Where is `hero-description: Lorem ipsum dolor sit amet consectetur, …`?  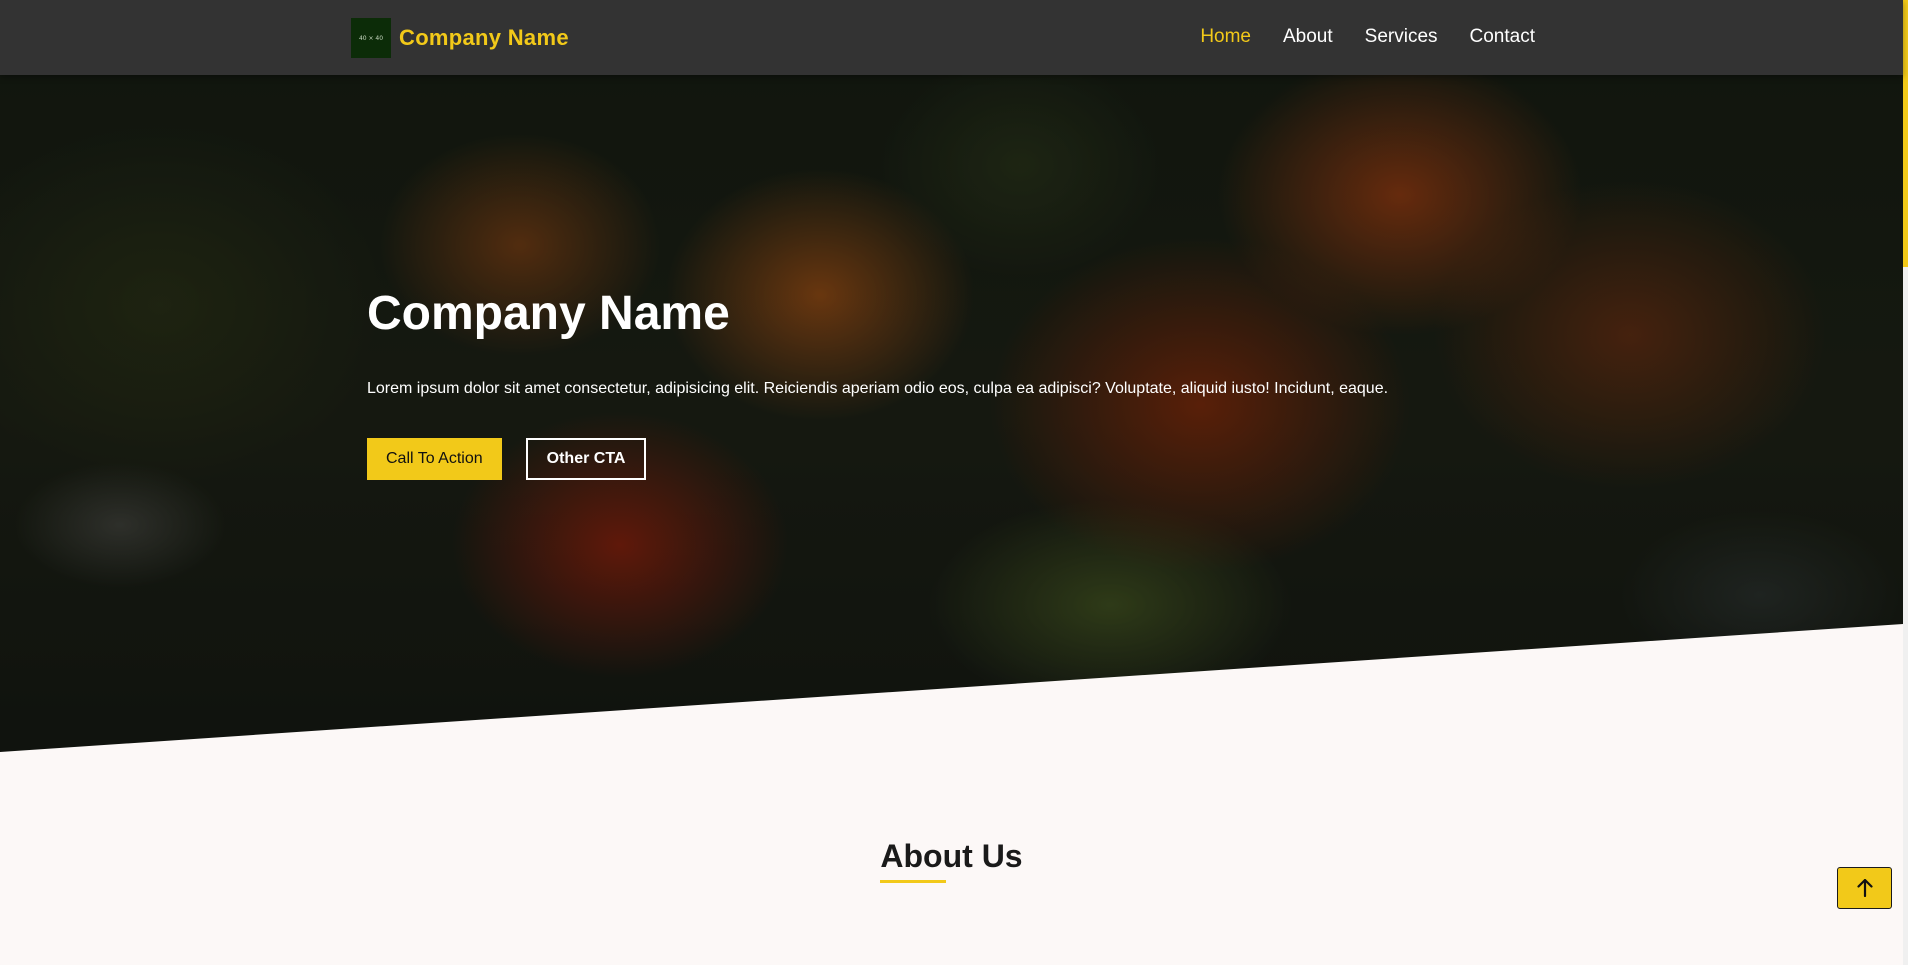 hero-description: Lorem ipsum dolor sit amet consectetur, … is located at coordinates (878, 388).